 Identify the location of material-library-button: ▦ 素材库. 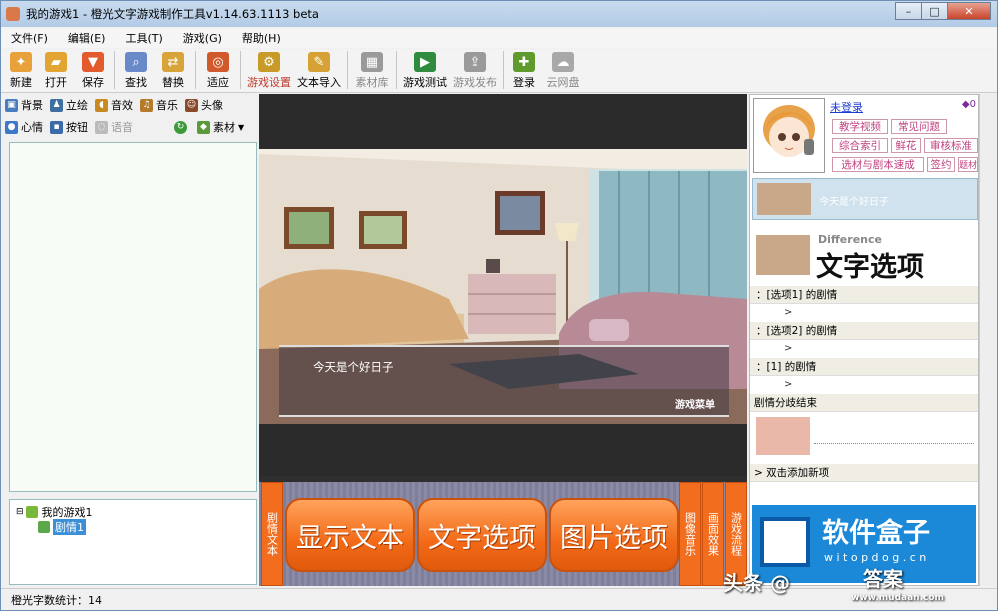
(372, 70).